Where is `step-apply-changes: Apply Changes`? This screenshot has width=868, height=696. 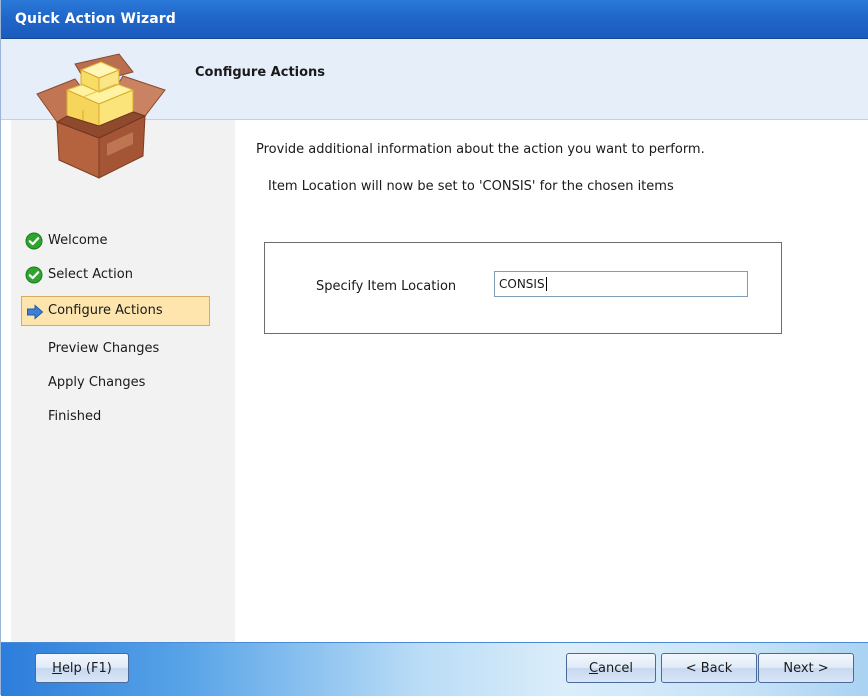 step-apply-changes: Apply Changes is located at coordinates (123, 383).